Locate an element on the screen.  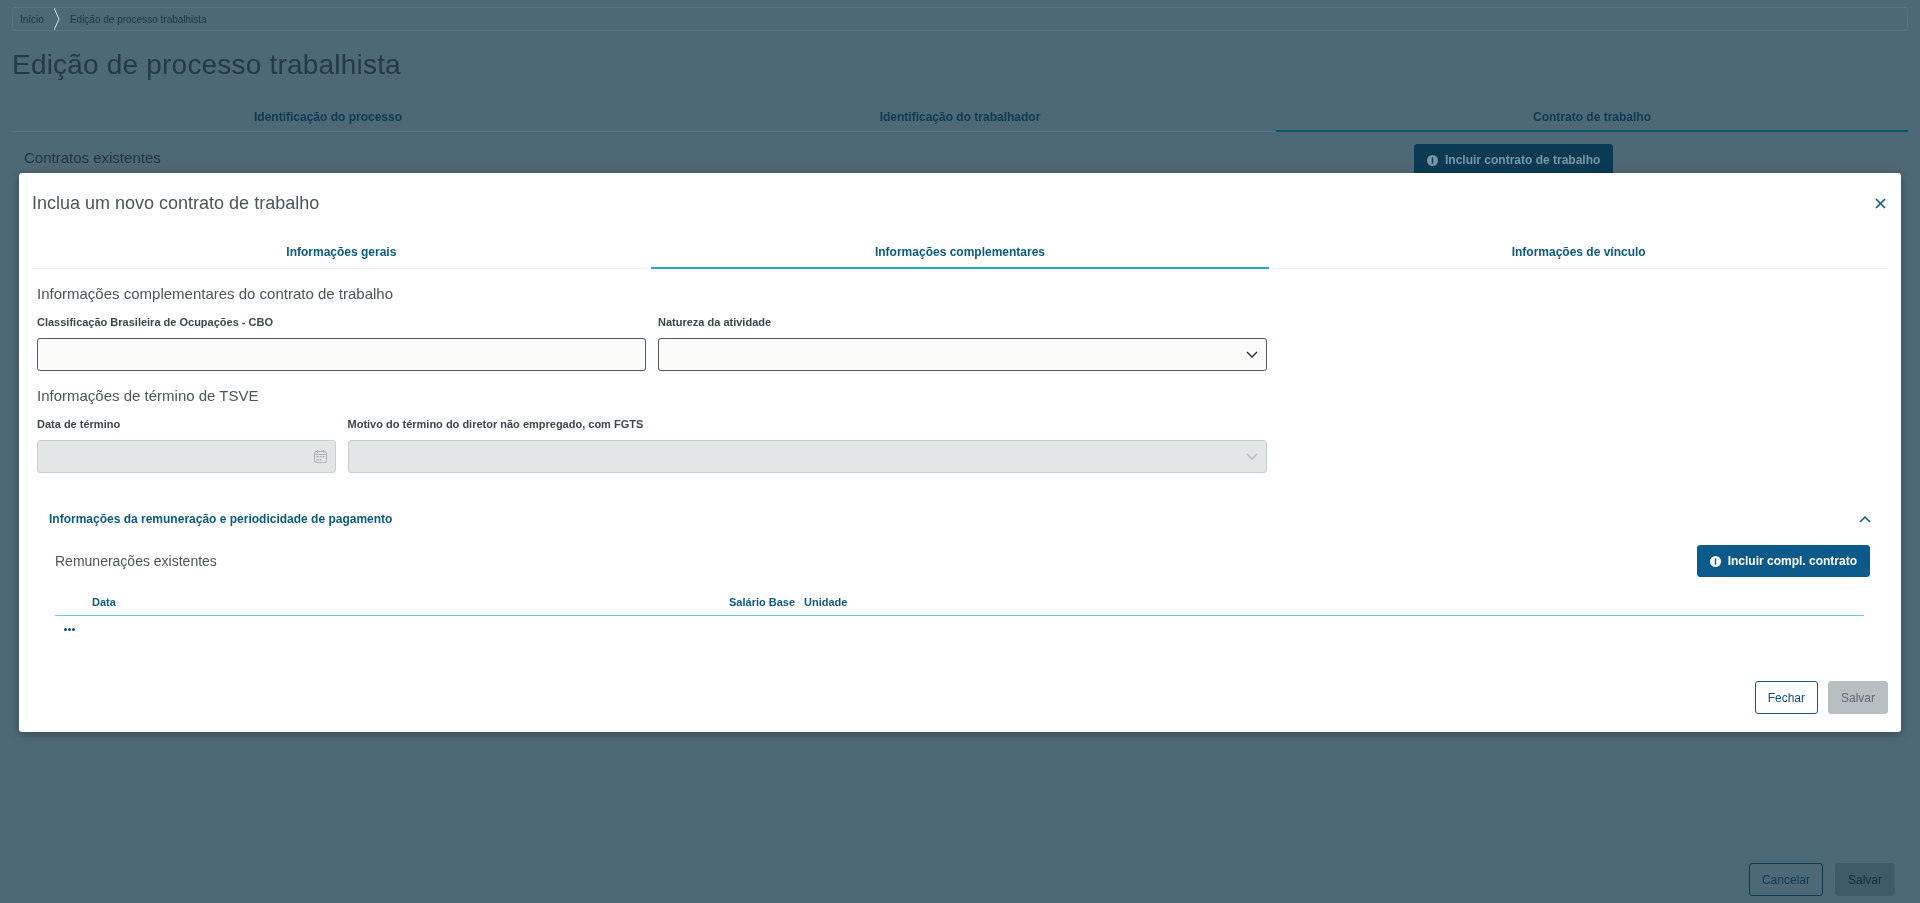
add-contract-button: Incluir contrato de trabalho is located at coordinates (1514, 160).